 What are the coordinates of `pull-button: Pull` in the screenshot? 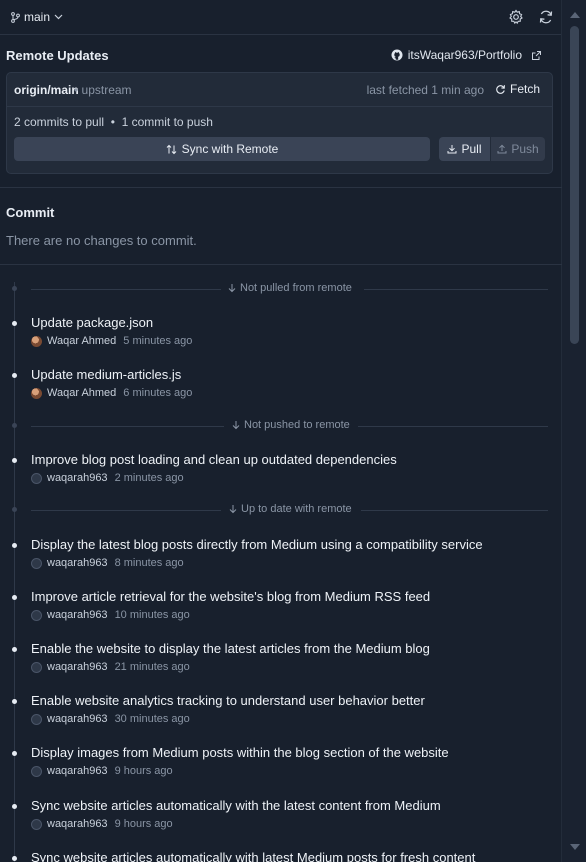 It's located at (464, 149).